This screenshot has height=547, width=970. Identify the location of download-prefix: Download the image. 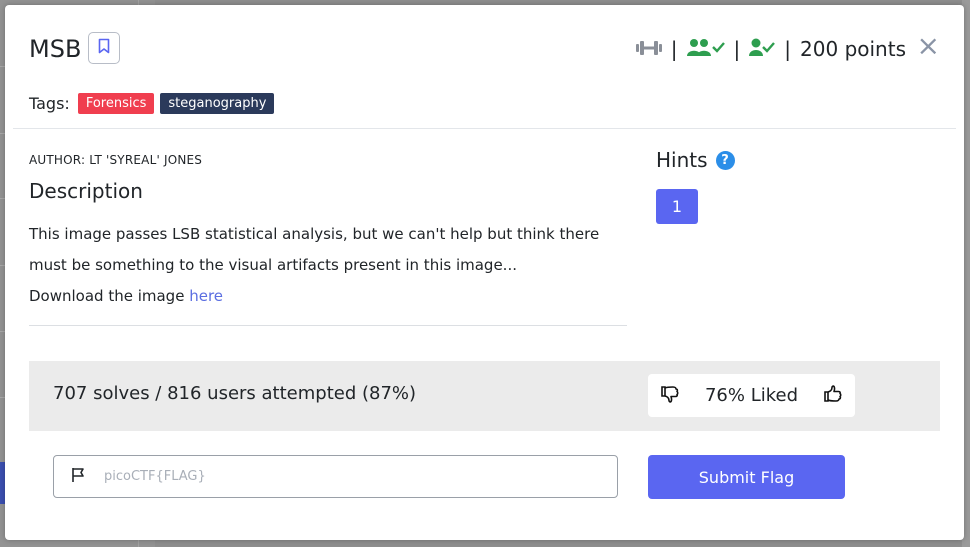
(109, 296).